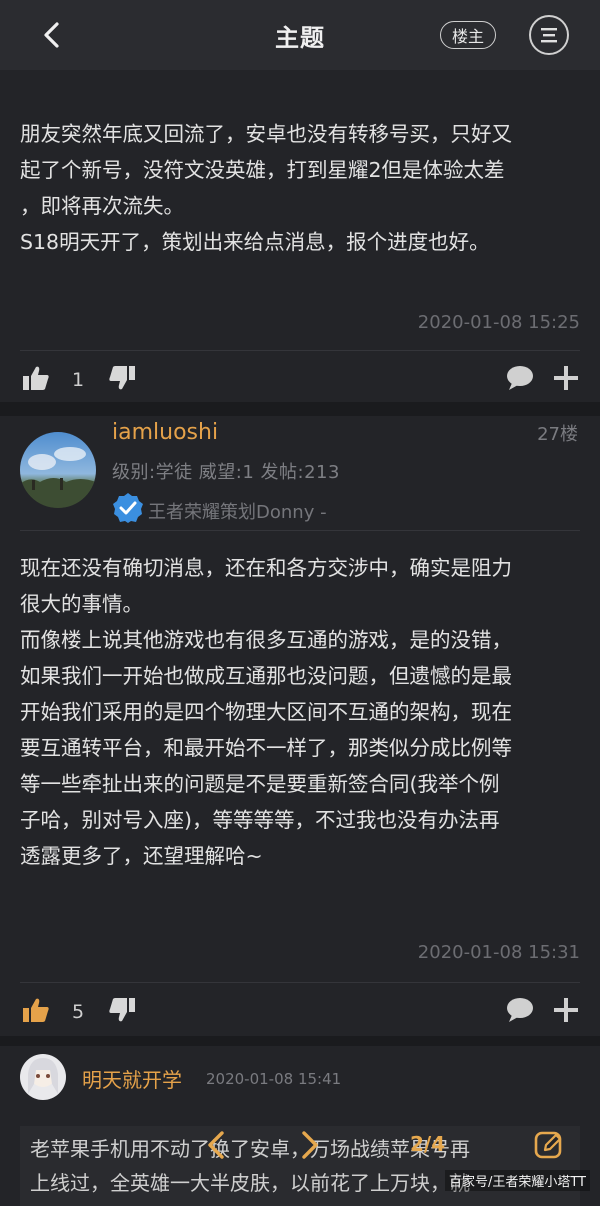  Describe the element at coordinates (128, 508) in the screenshot. I see `verified-badge-icon` at that location.